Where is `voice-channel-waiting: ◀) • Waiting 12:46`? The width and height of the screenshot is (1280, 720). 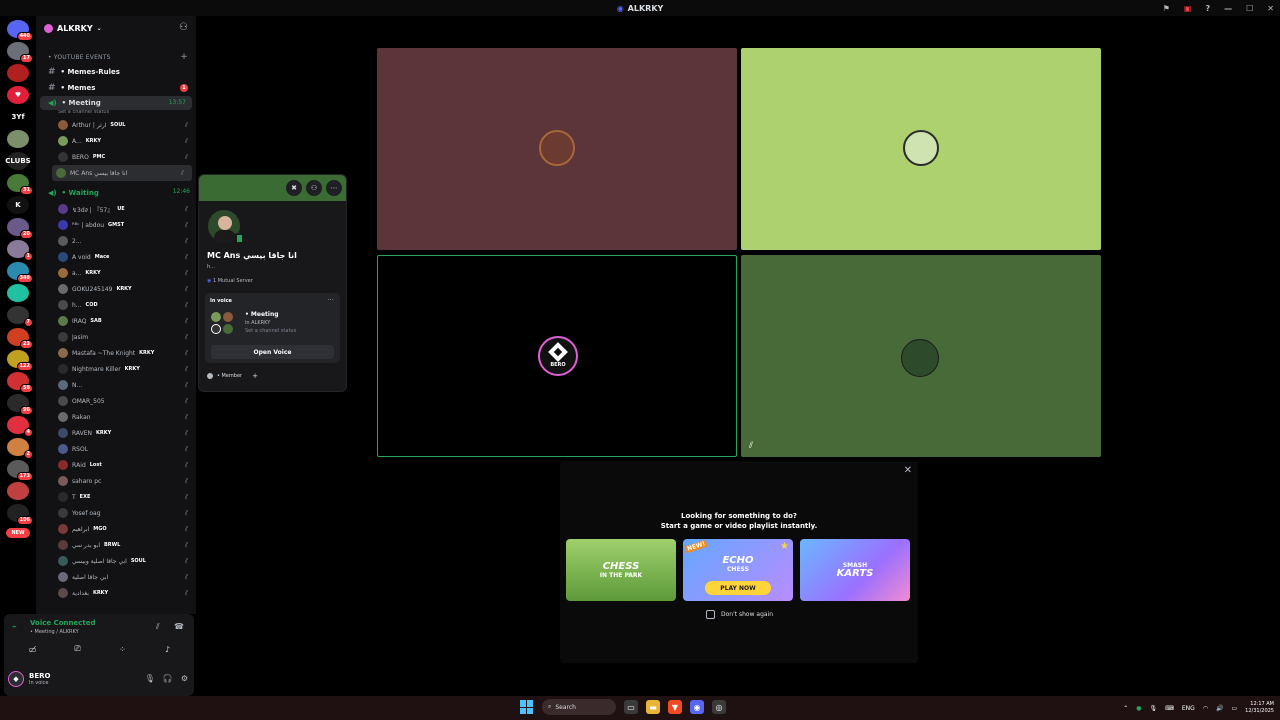
voice-channel-waiting: ◀) • Waiting 12:46 is located at coordinates (116, 193).